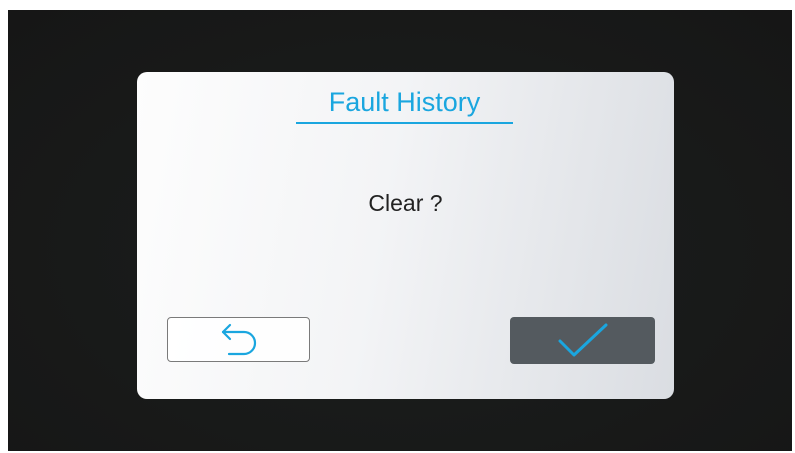  I want to click on dialog-message: Clear ?, so click(405, 203).